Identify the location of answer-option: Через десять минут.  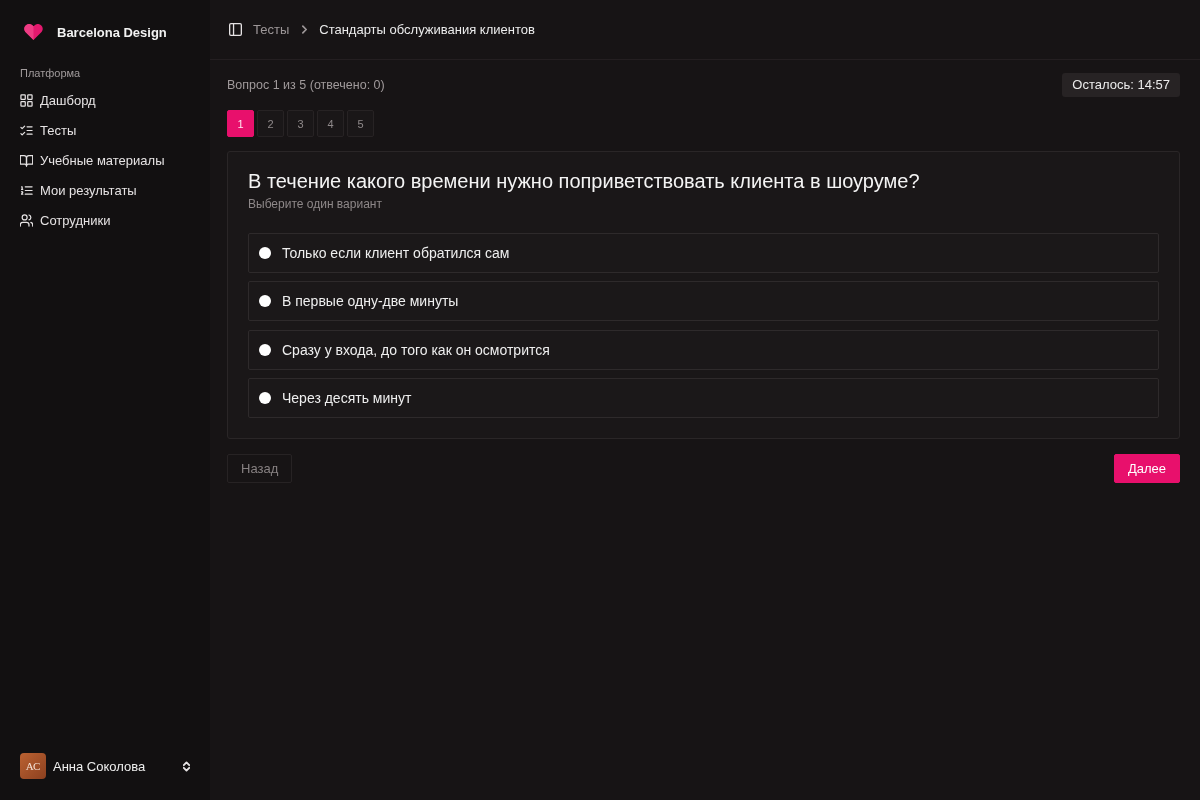
(703, 397).